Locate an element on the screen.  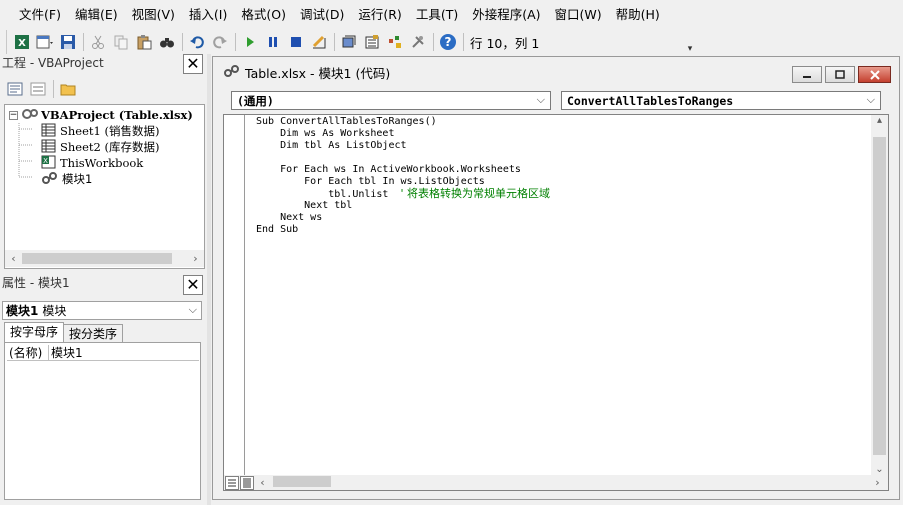
minimize-icon is located at coordinates (807, 76).